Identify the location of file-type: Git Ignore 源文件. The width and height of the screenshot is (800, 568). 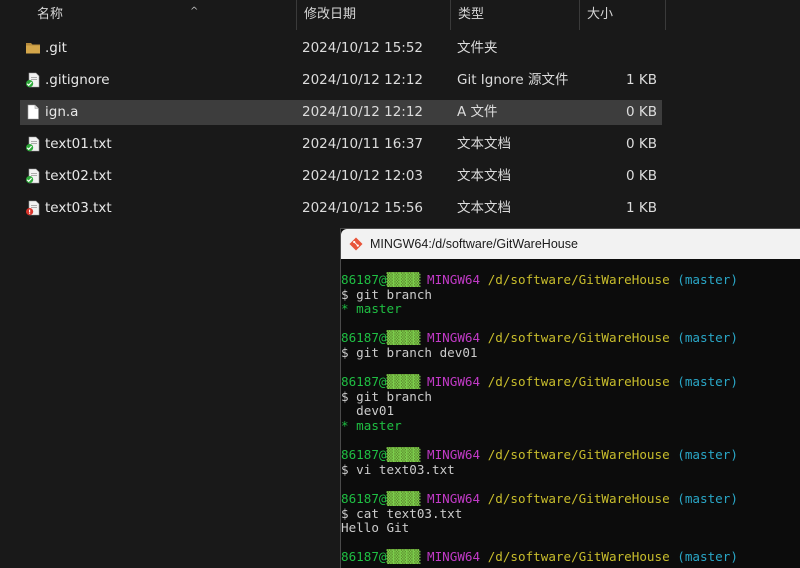
(513, 80).